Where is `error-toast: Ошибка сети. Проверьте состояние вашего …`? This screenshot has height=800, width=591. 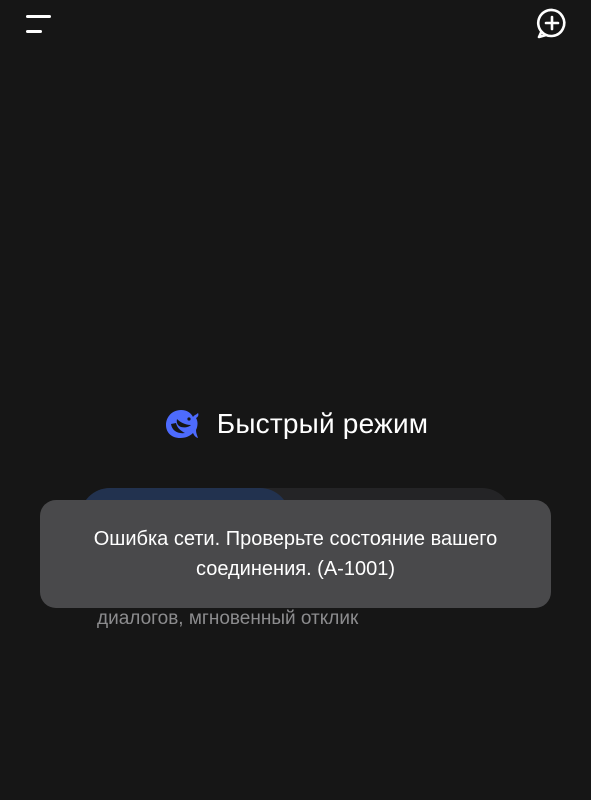 error-toast: Ошибка сети. Проверьте состояние вашего … is located at coordinates (295, 554).